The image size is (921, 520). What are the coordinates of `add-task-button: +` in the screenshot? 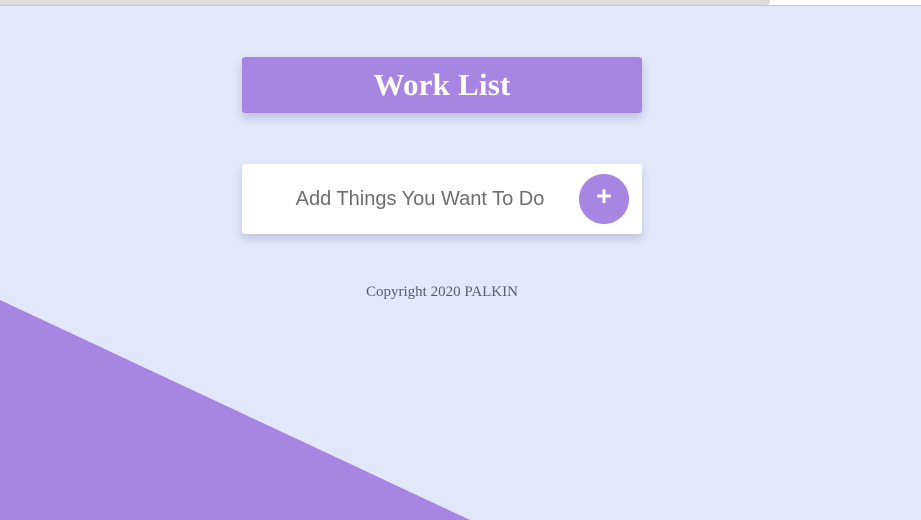 It's located at (604, 199).